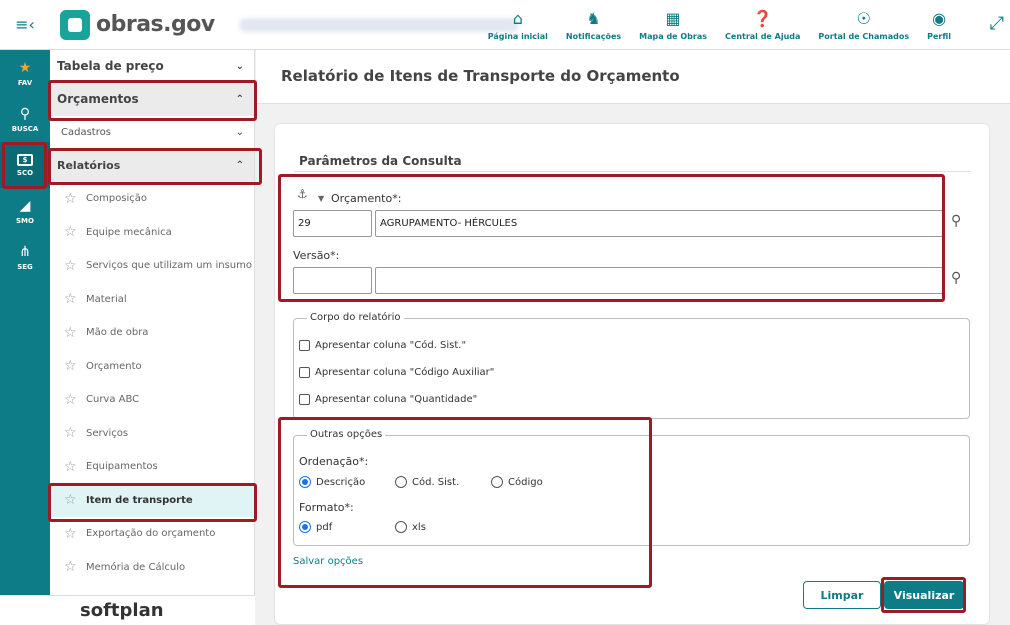 This screenshot has width=1010, height=625. I want to click on radio-pdf-label: pdf, so click(324, 527).